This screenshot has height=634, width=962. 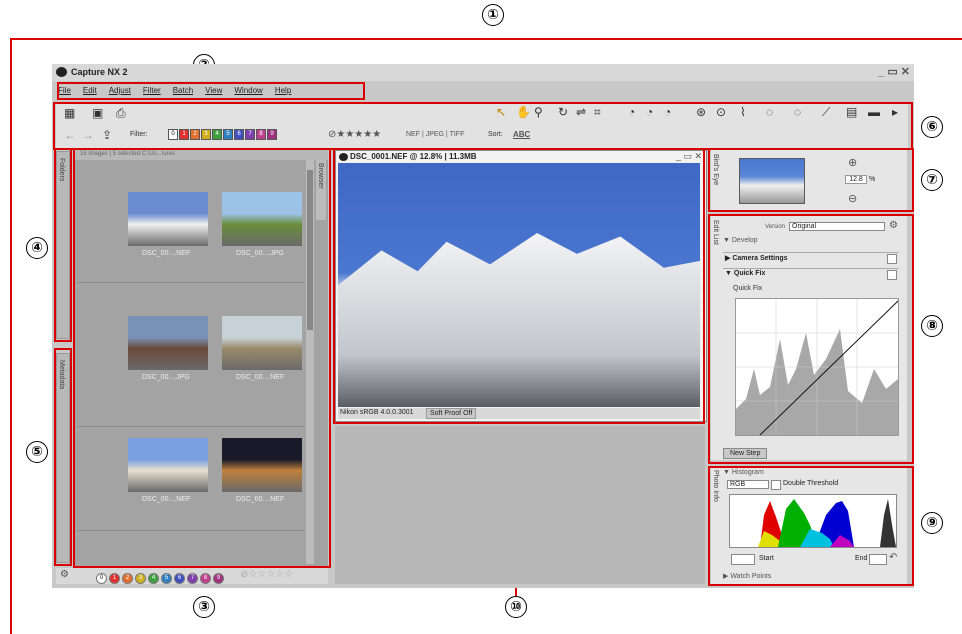 I want to click on callout-5: ⑤, so click(x=37, y=452).